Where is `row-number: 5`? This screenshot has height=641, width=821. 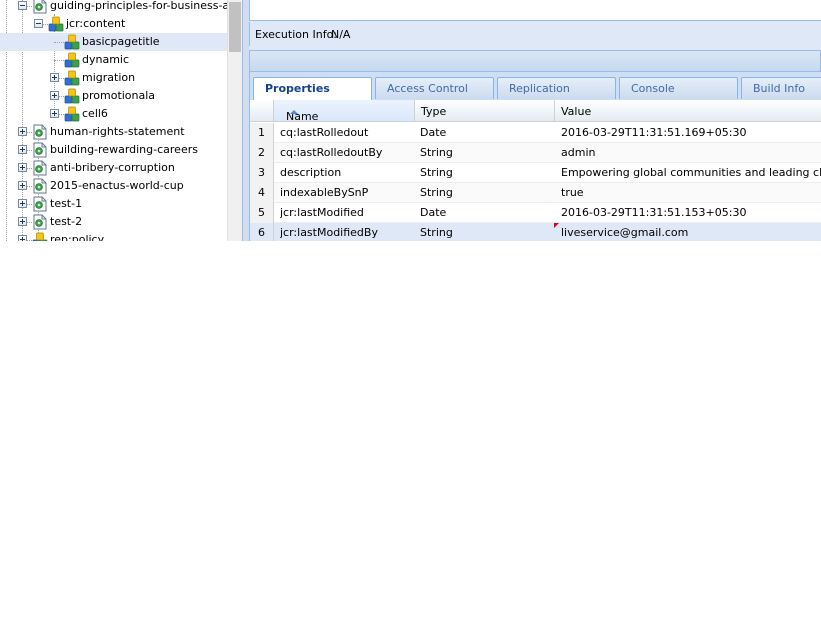 row-number: 5 is located at coordinates (262, 213).